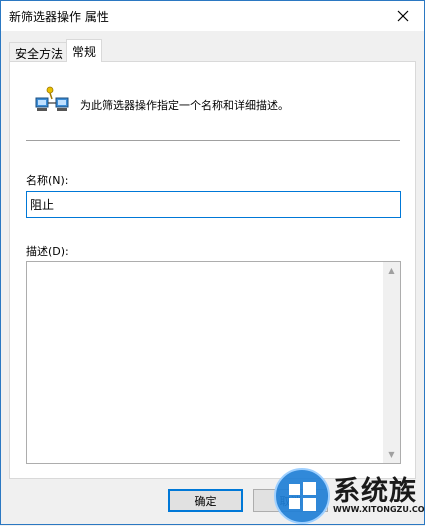 Image resolution: width=425 pixels, height=526 pixels. I want to click on network-filter-icon, so click(52, 98).